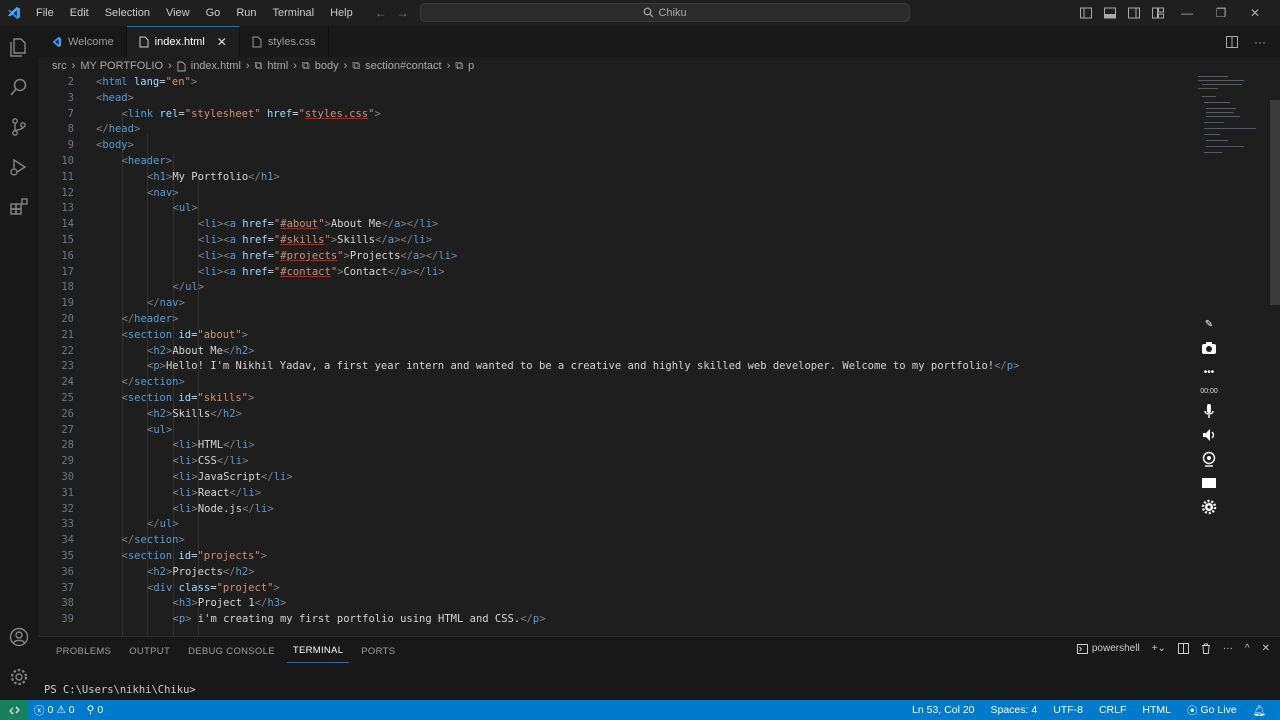  I want to click on new-terminal-icon: +⌄, so click(1159, 648).